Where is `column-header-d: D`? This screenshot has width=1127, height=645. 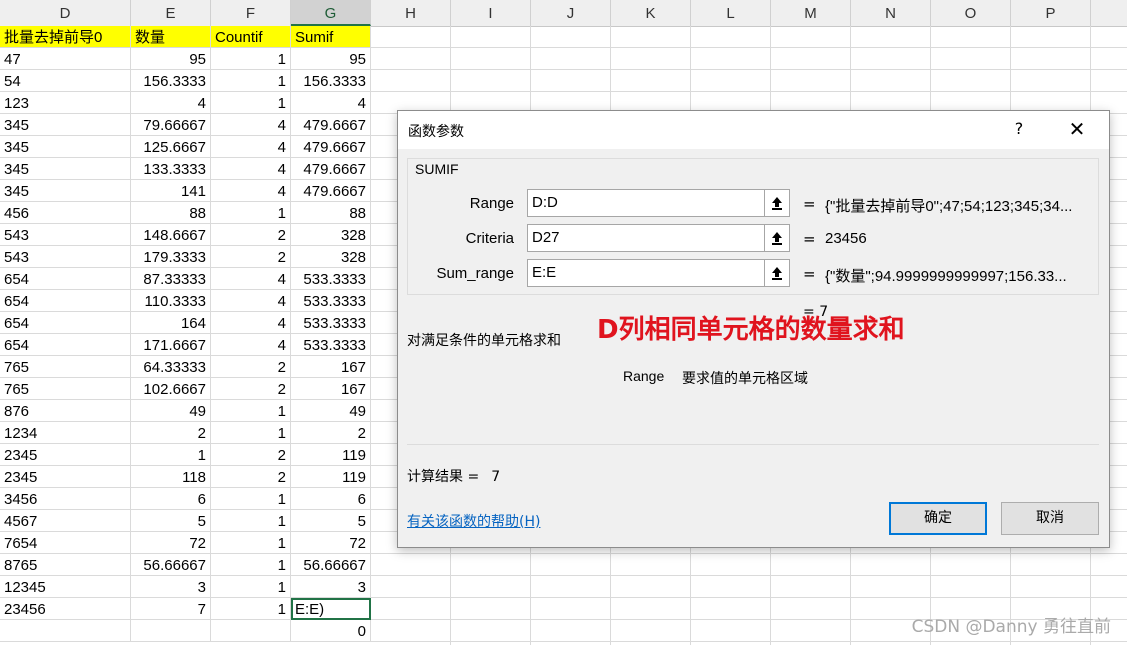
column-header-d: D is located at coordinates (65, 13).